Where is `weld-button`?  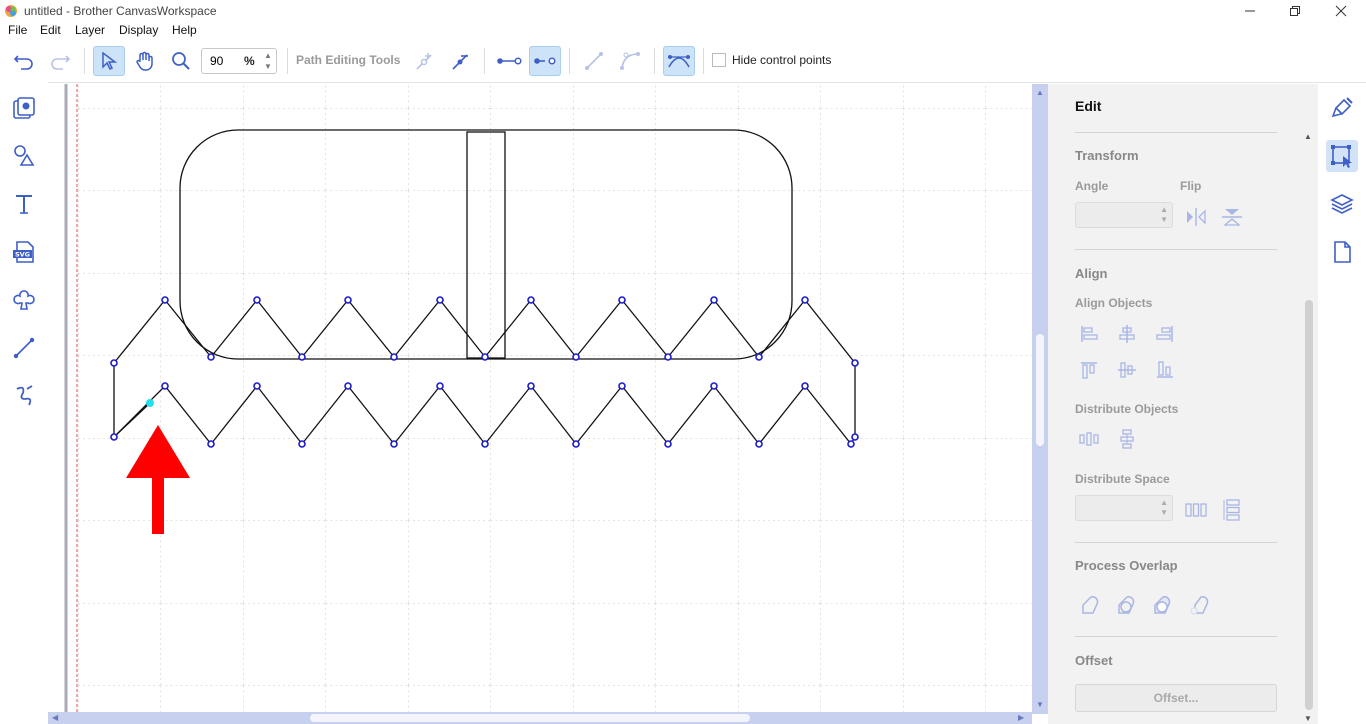
weld-button is located at coordinates (1091, 605).